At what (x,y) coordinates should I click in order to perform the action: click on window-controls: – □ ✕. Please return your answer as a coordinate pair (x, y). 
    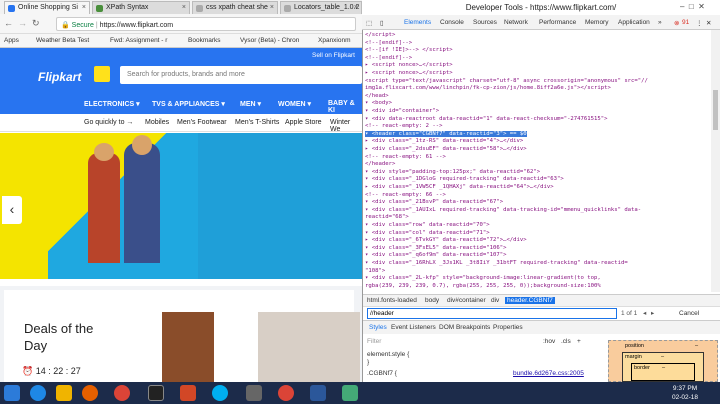
    Looking at the image, I should click on (692, 6).